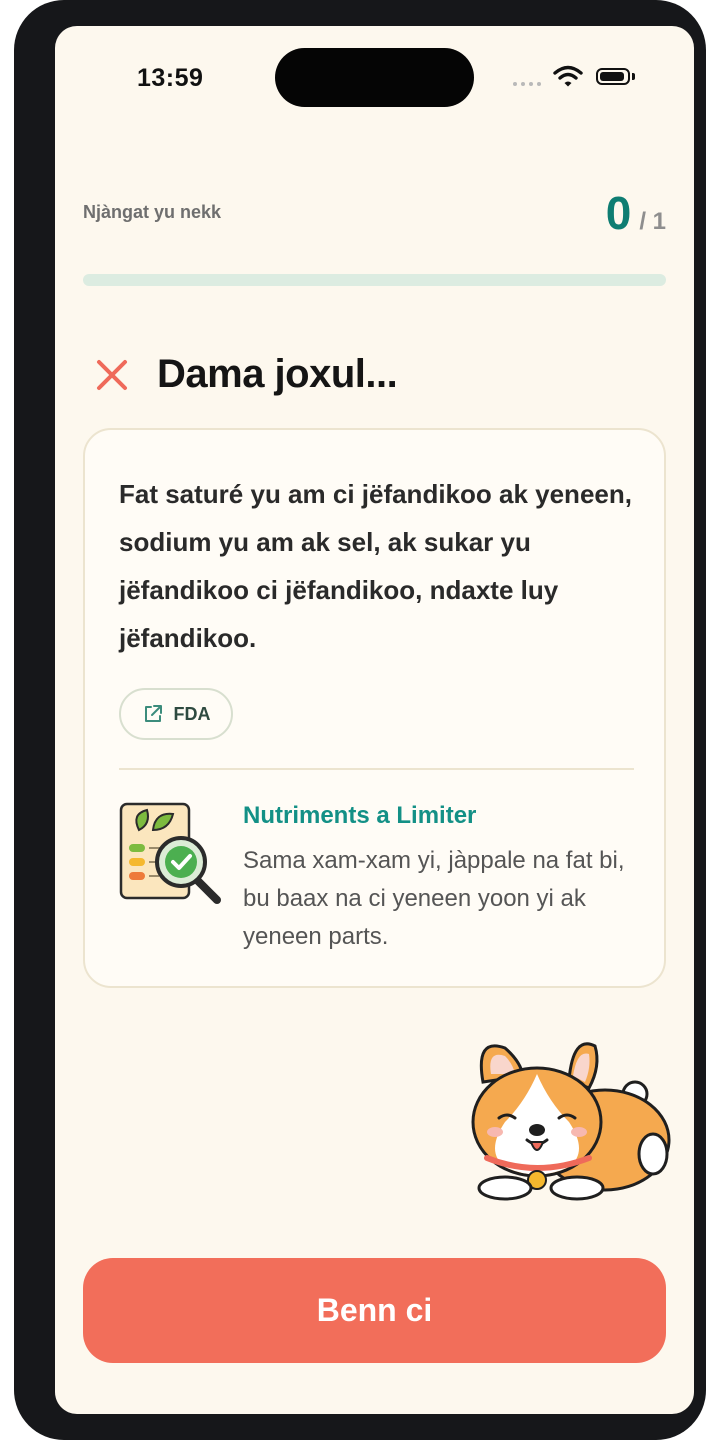 The height and width of the screenshot is (1440, 720). Describe the element at coordinates (374, 77) in the screenshot. I see `dynamic-island` at that location.